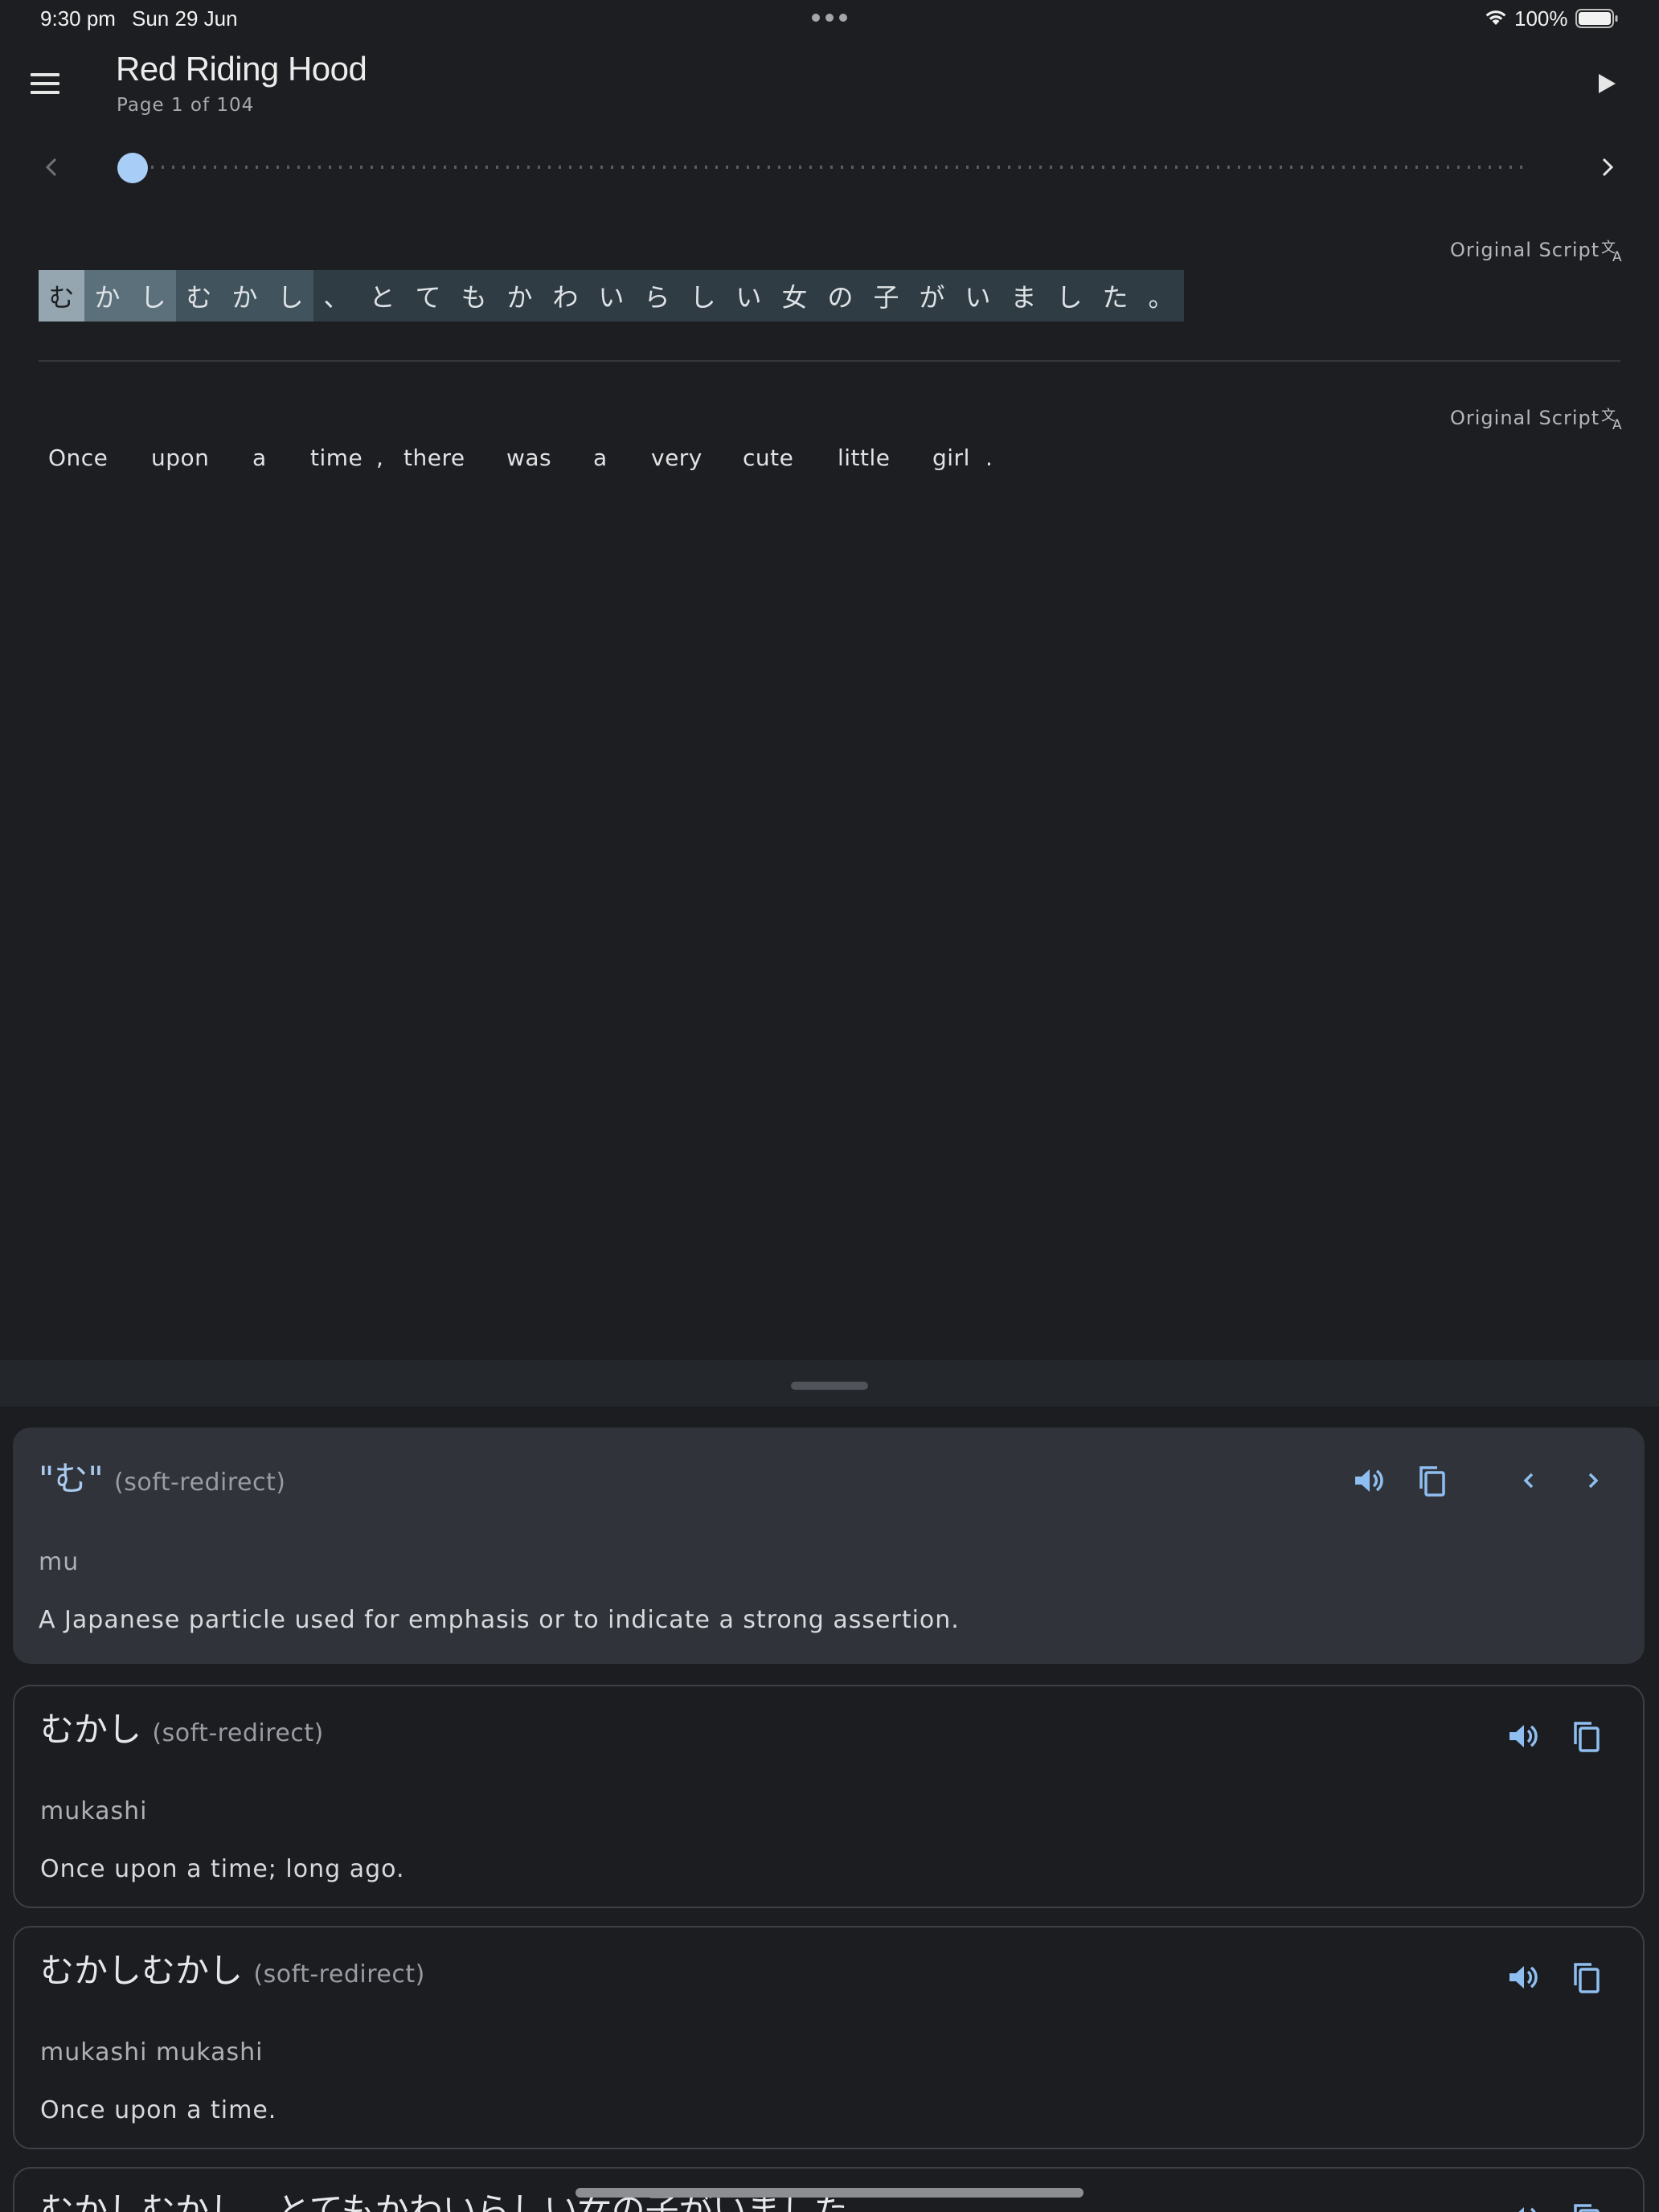 This screenshot has height=2212, width=1659. I want to click on status-date: Sun 29 Jun, so click(185, 18).